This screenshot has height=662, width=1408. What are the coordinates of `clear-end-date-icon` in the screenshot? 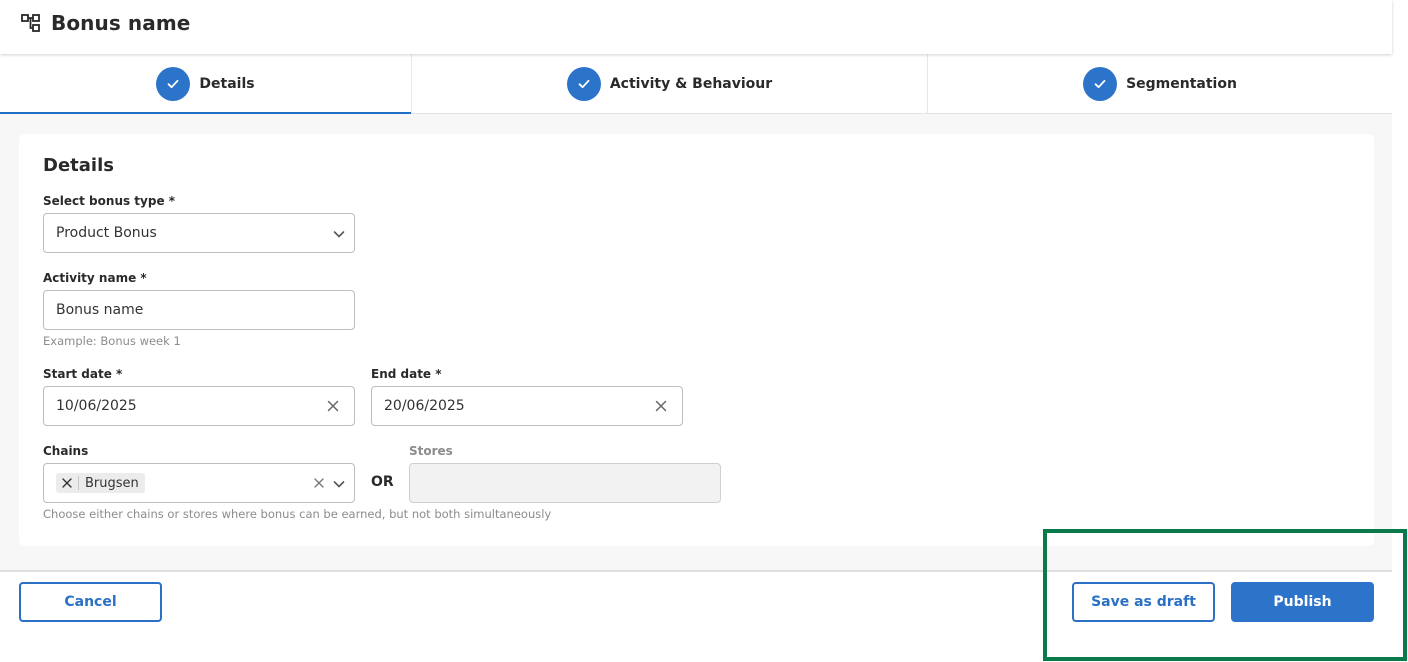 It's located at (661, 406).